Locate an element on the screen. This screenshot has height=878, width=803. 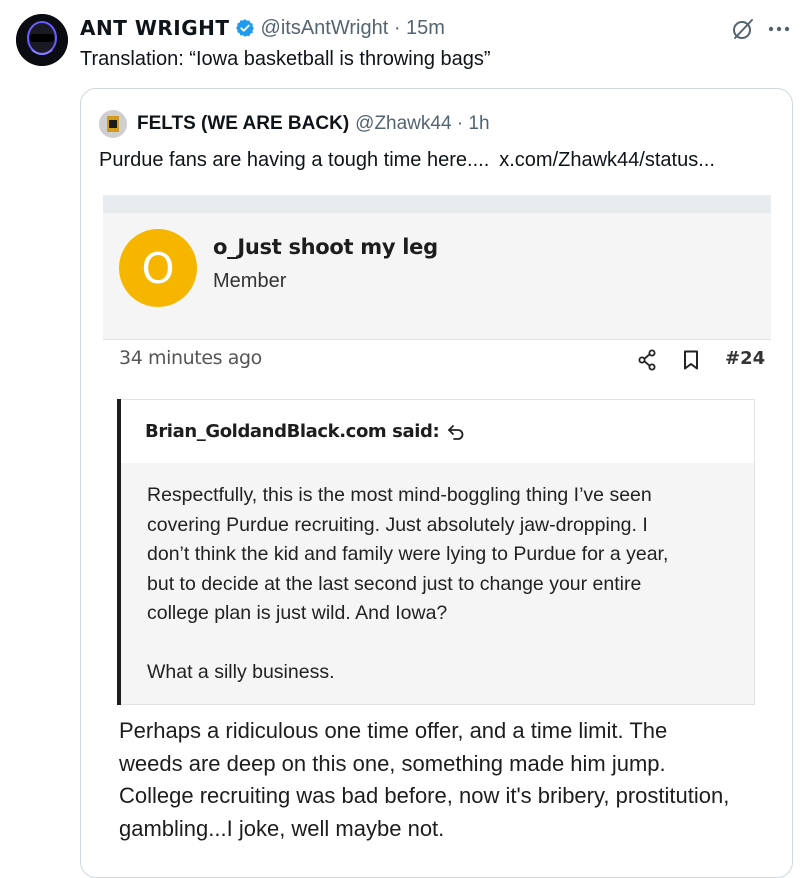
verified-badge-icon is located at coordinates (244, 28).